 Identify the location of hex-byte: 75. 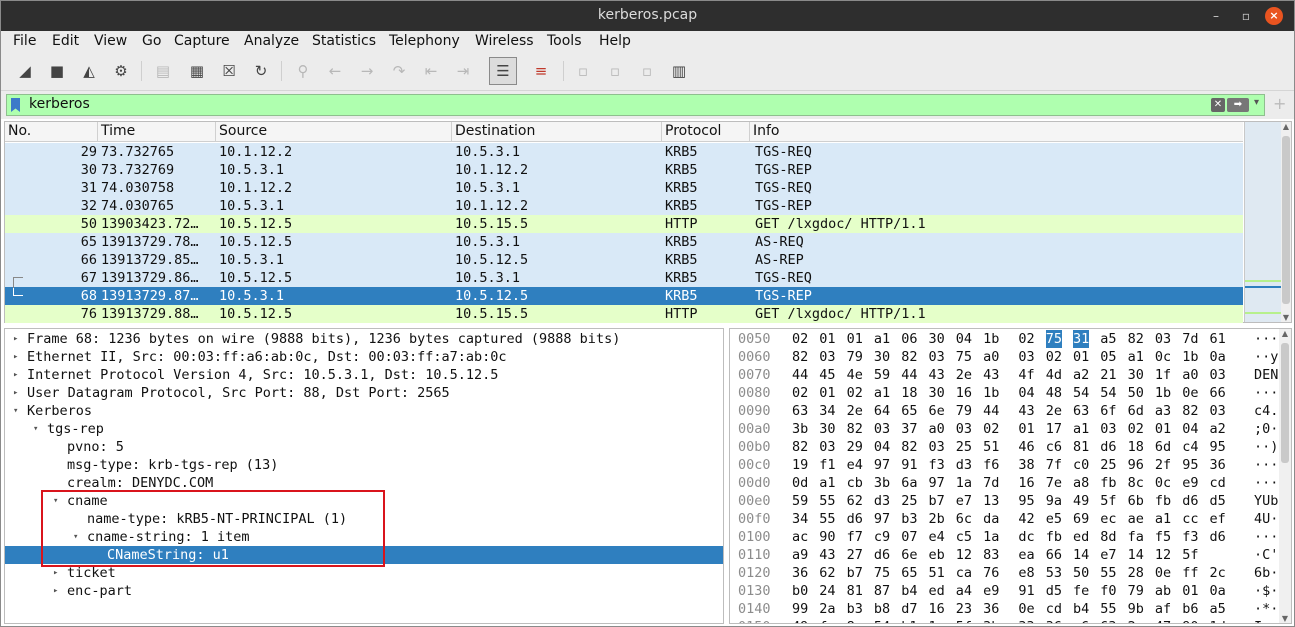
(882, 573).